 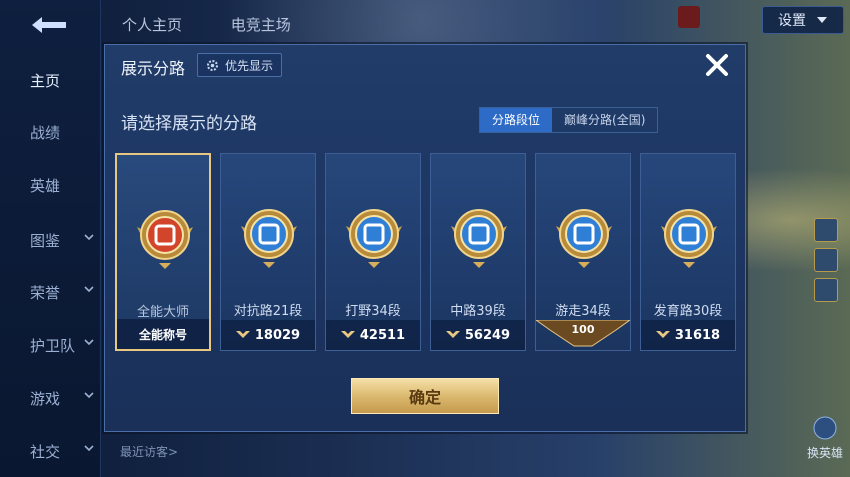 What do you see at coordinates (149, 451) in the screenshot?
I see `recent-visitors-link: 最近访客>` at bounding box center [149, 451].